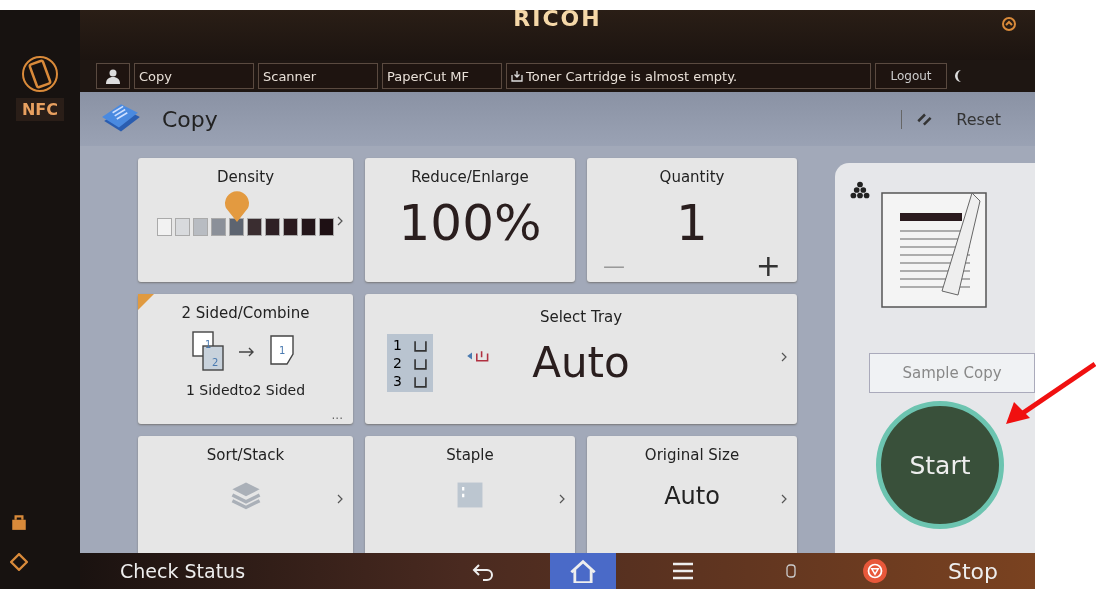  I want to click on screen-title: Copy, so click(190, 119).